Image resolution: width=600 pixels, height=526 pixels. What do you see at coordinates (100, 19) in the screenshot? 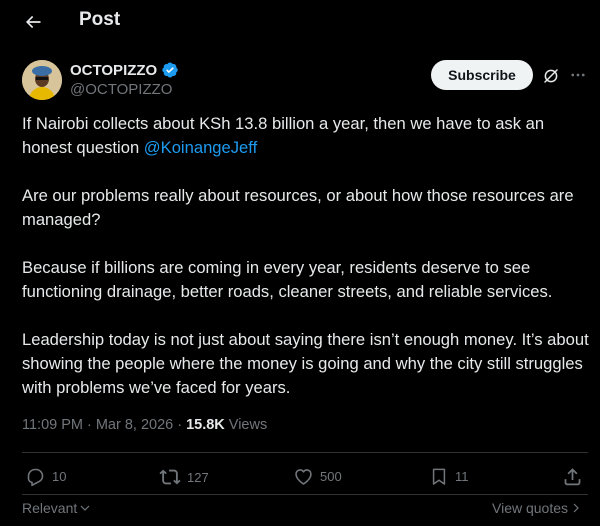
I see `page-title: Post` at bounding box center [100, 19].